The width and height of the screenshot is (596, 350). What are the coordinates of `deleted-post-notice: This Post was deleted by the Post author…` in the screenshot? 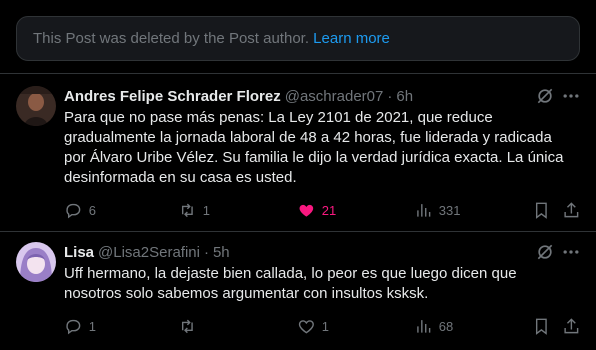 It's located at (298, 38).